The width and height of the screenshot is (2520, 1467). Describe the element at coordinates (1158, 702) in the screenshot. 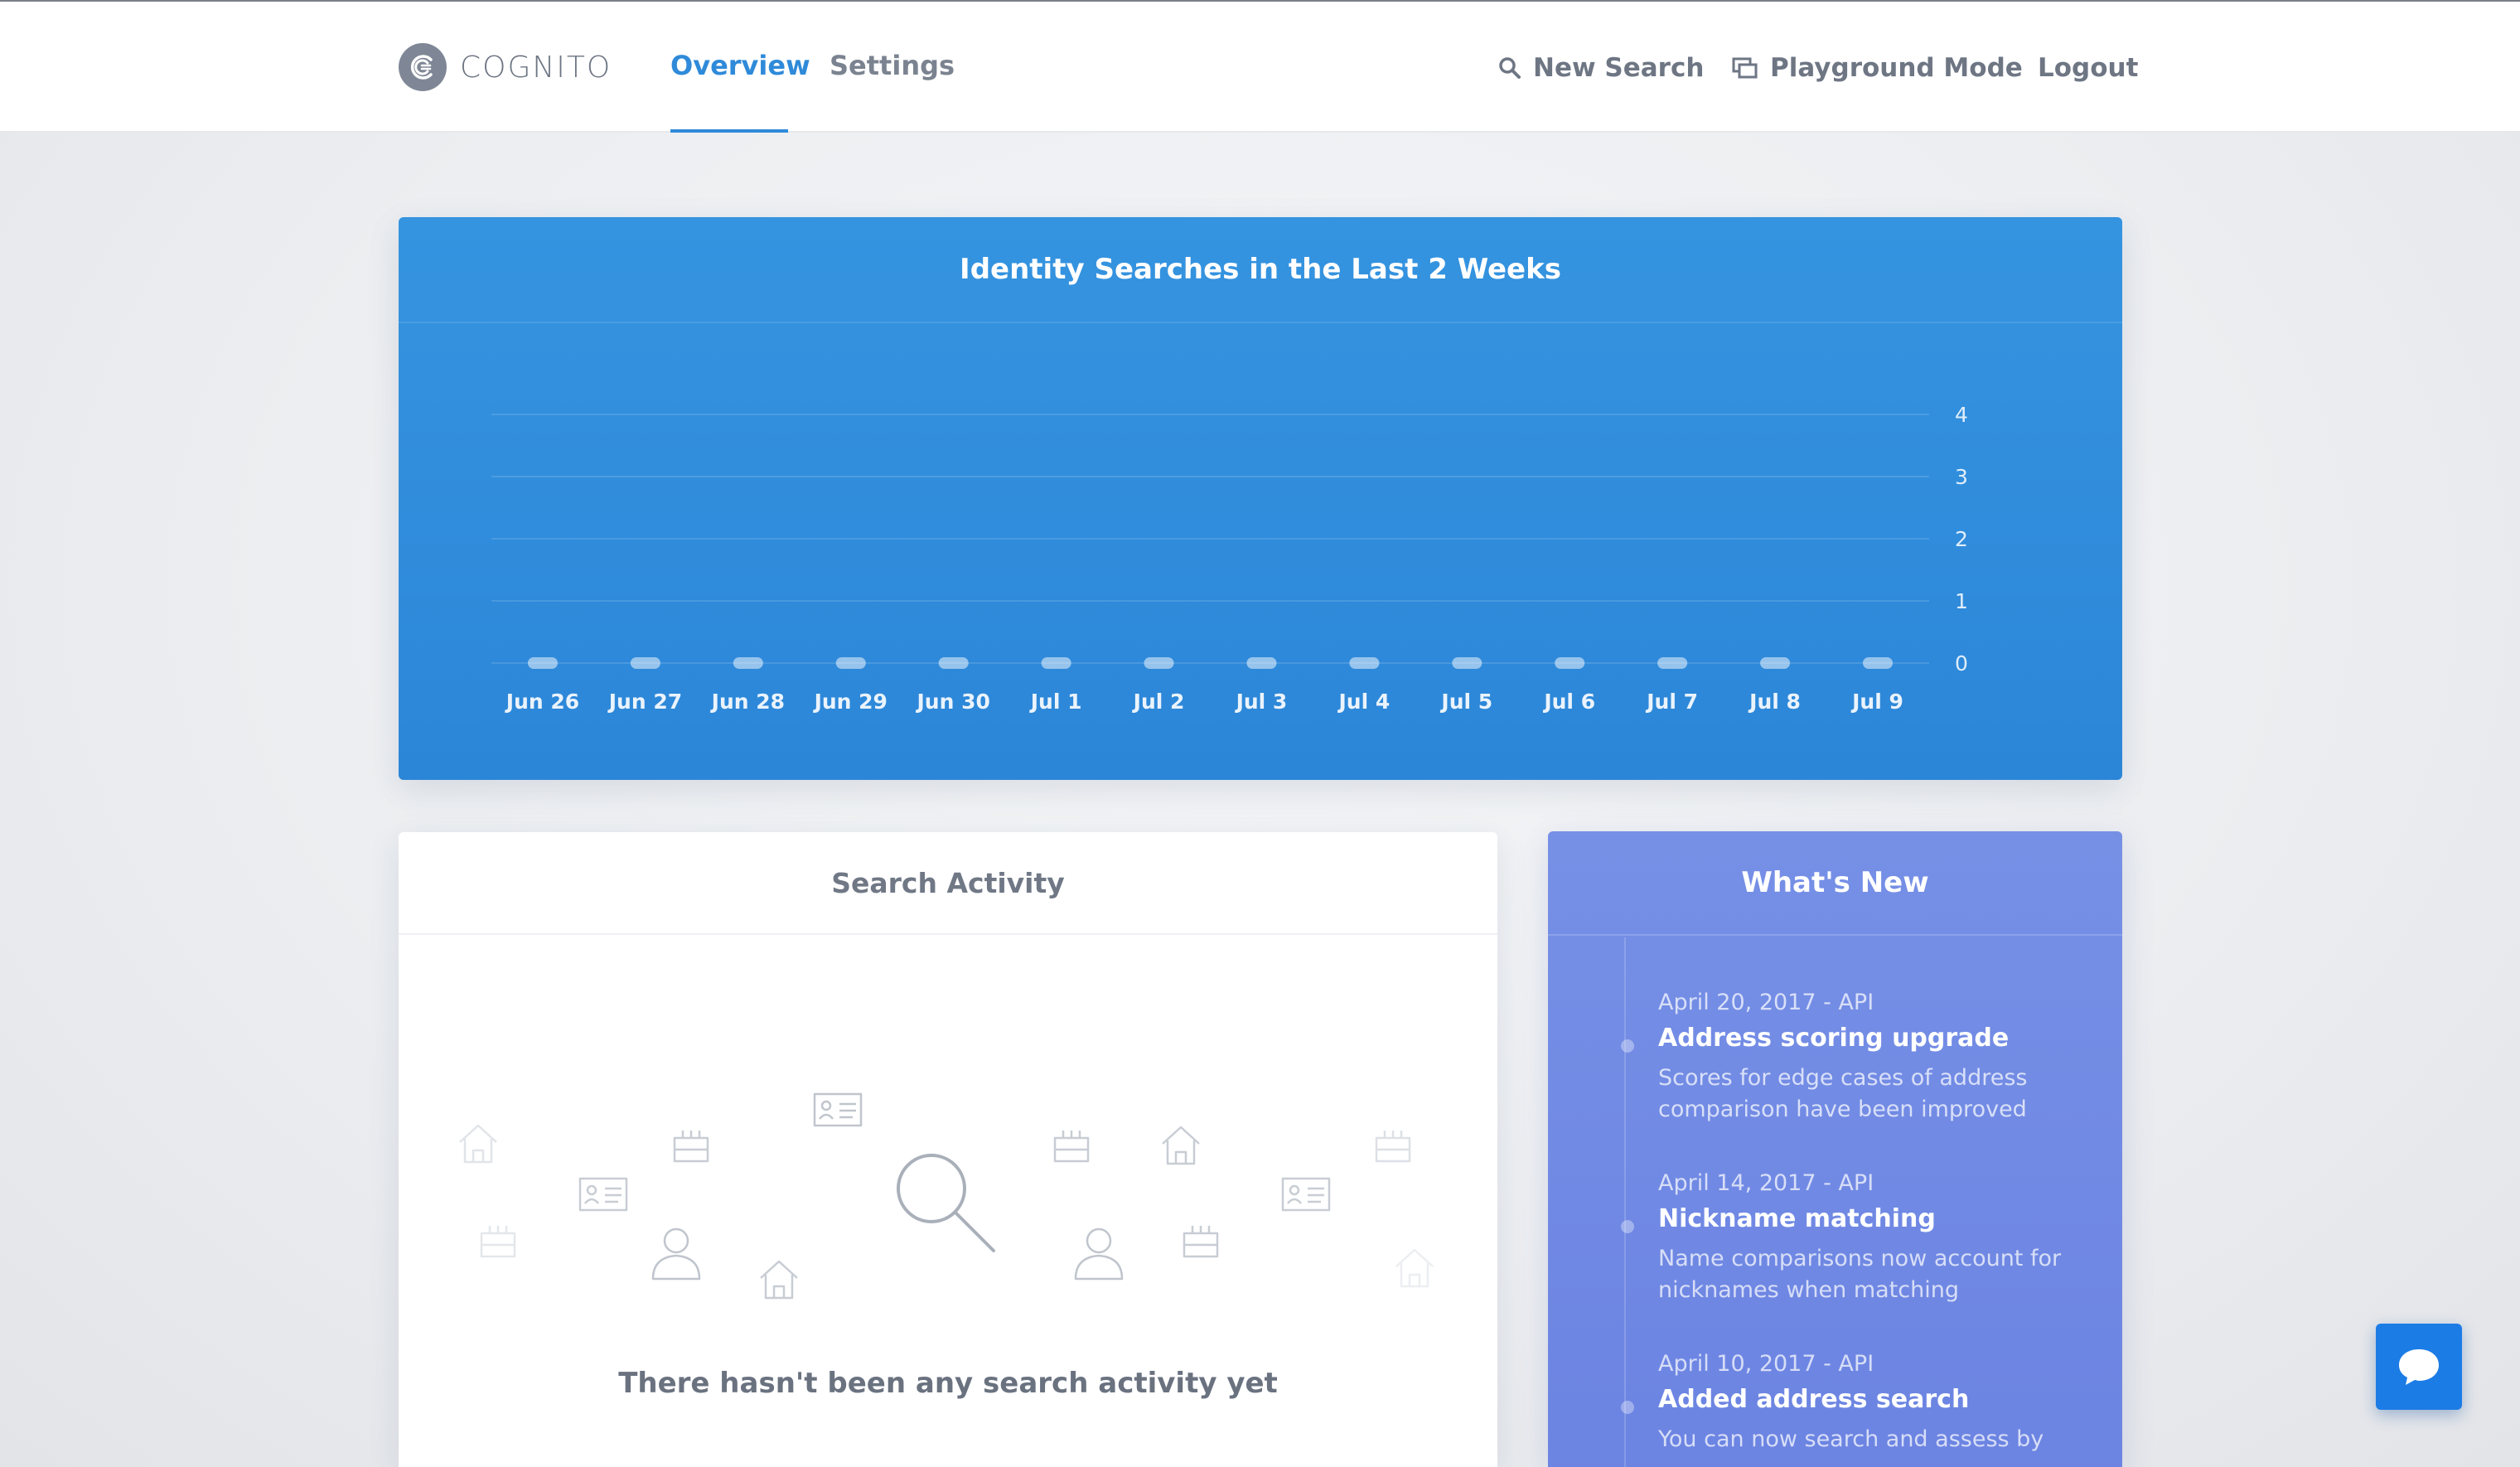

I see `x-tick-label: Jul 2` at that location.